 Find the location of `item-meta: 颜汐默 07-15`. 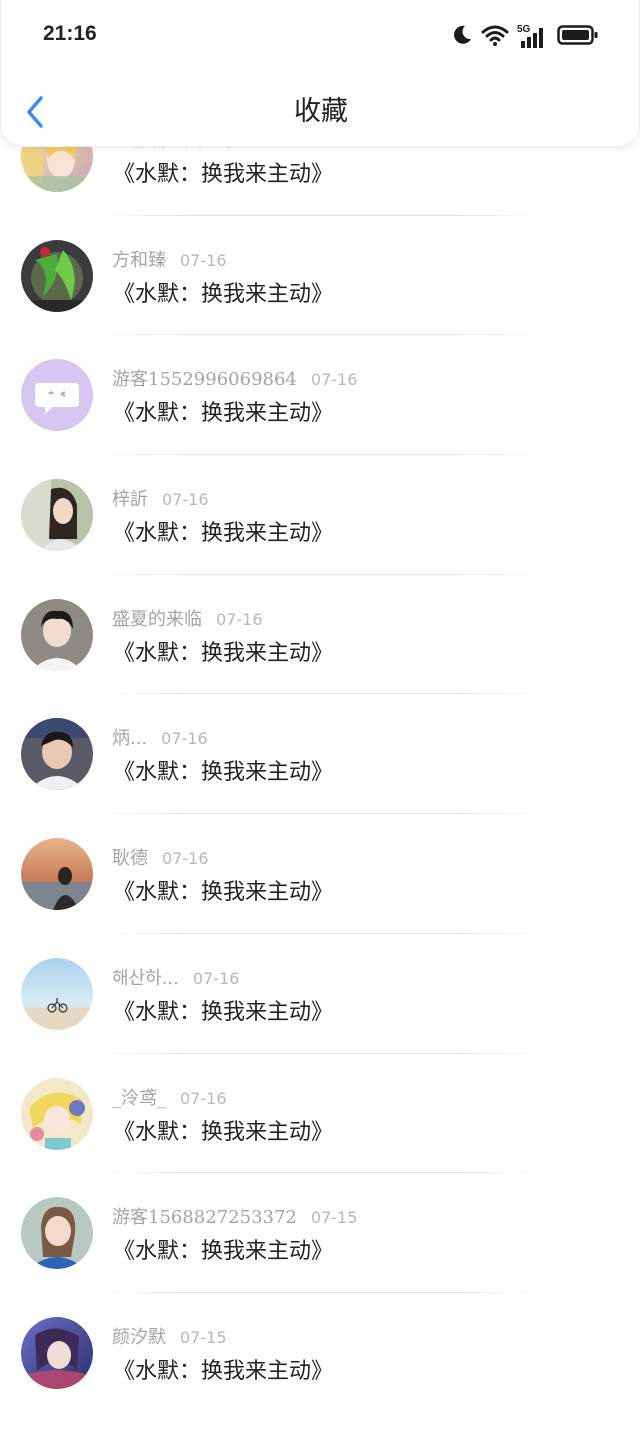

item-meta: 颜汐默 07-15 is located at coordinates (169, 1338).